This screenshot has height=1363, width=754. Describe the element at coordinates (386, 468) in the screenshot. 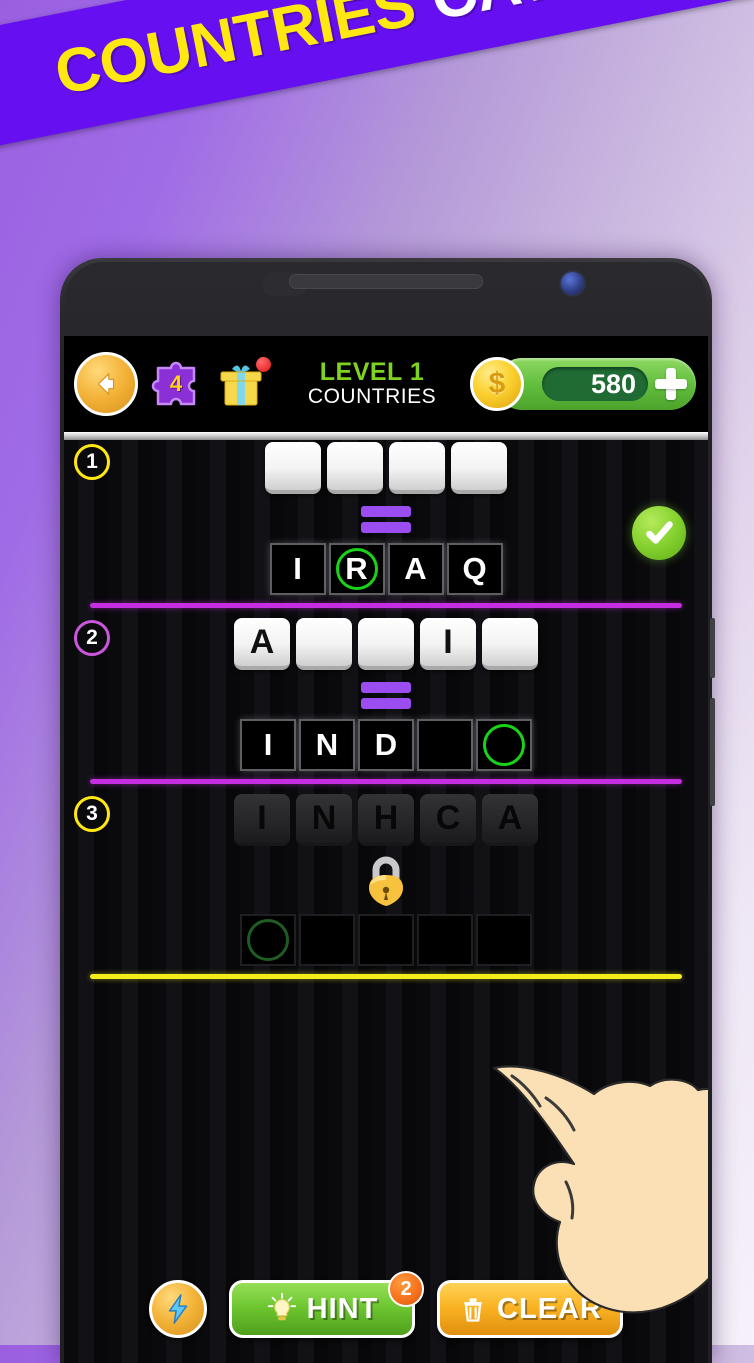

I see `row-1-scramble-tiles` at that location.